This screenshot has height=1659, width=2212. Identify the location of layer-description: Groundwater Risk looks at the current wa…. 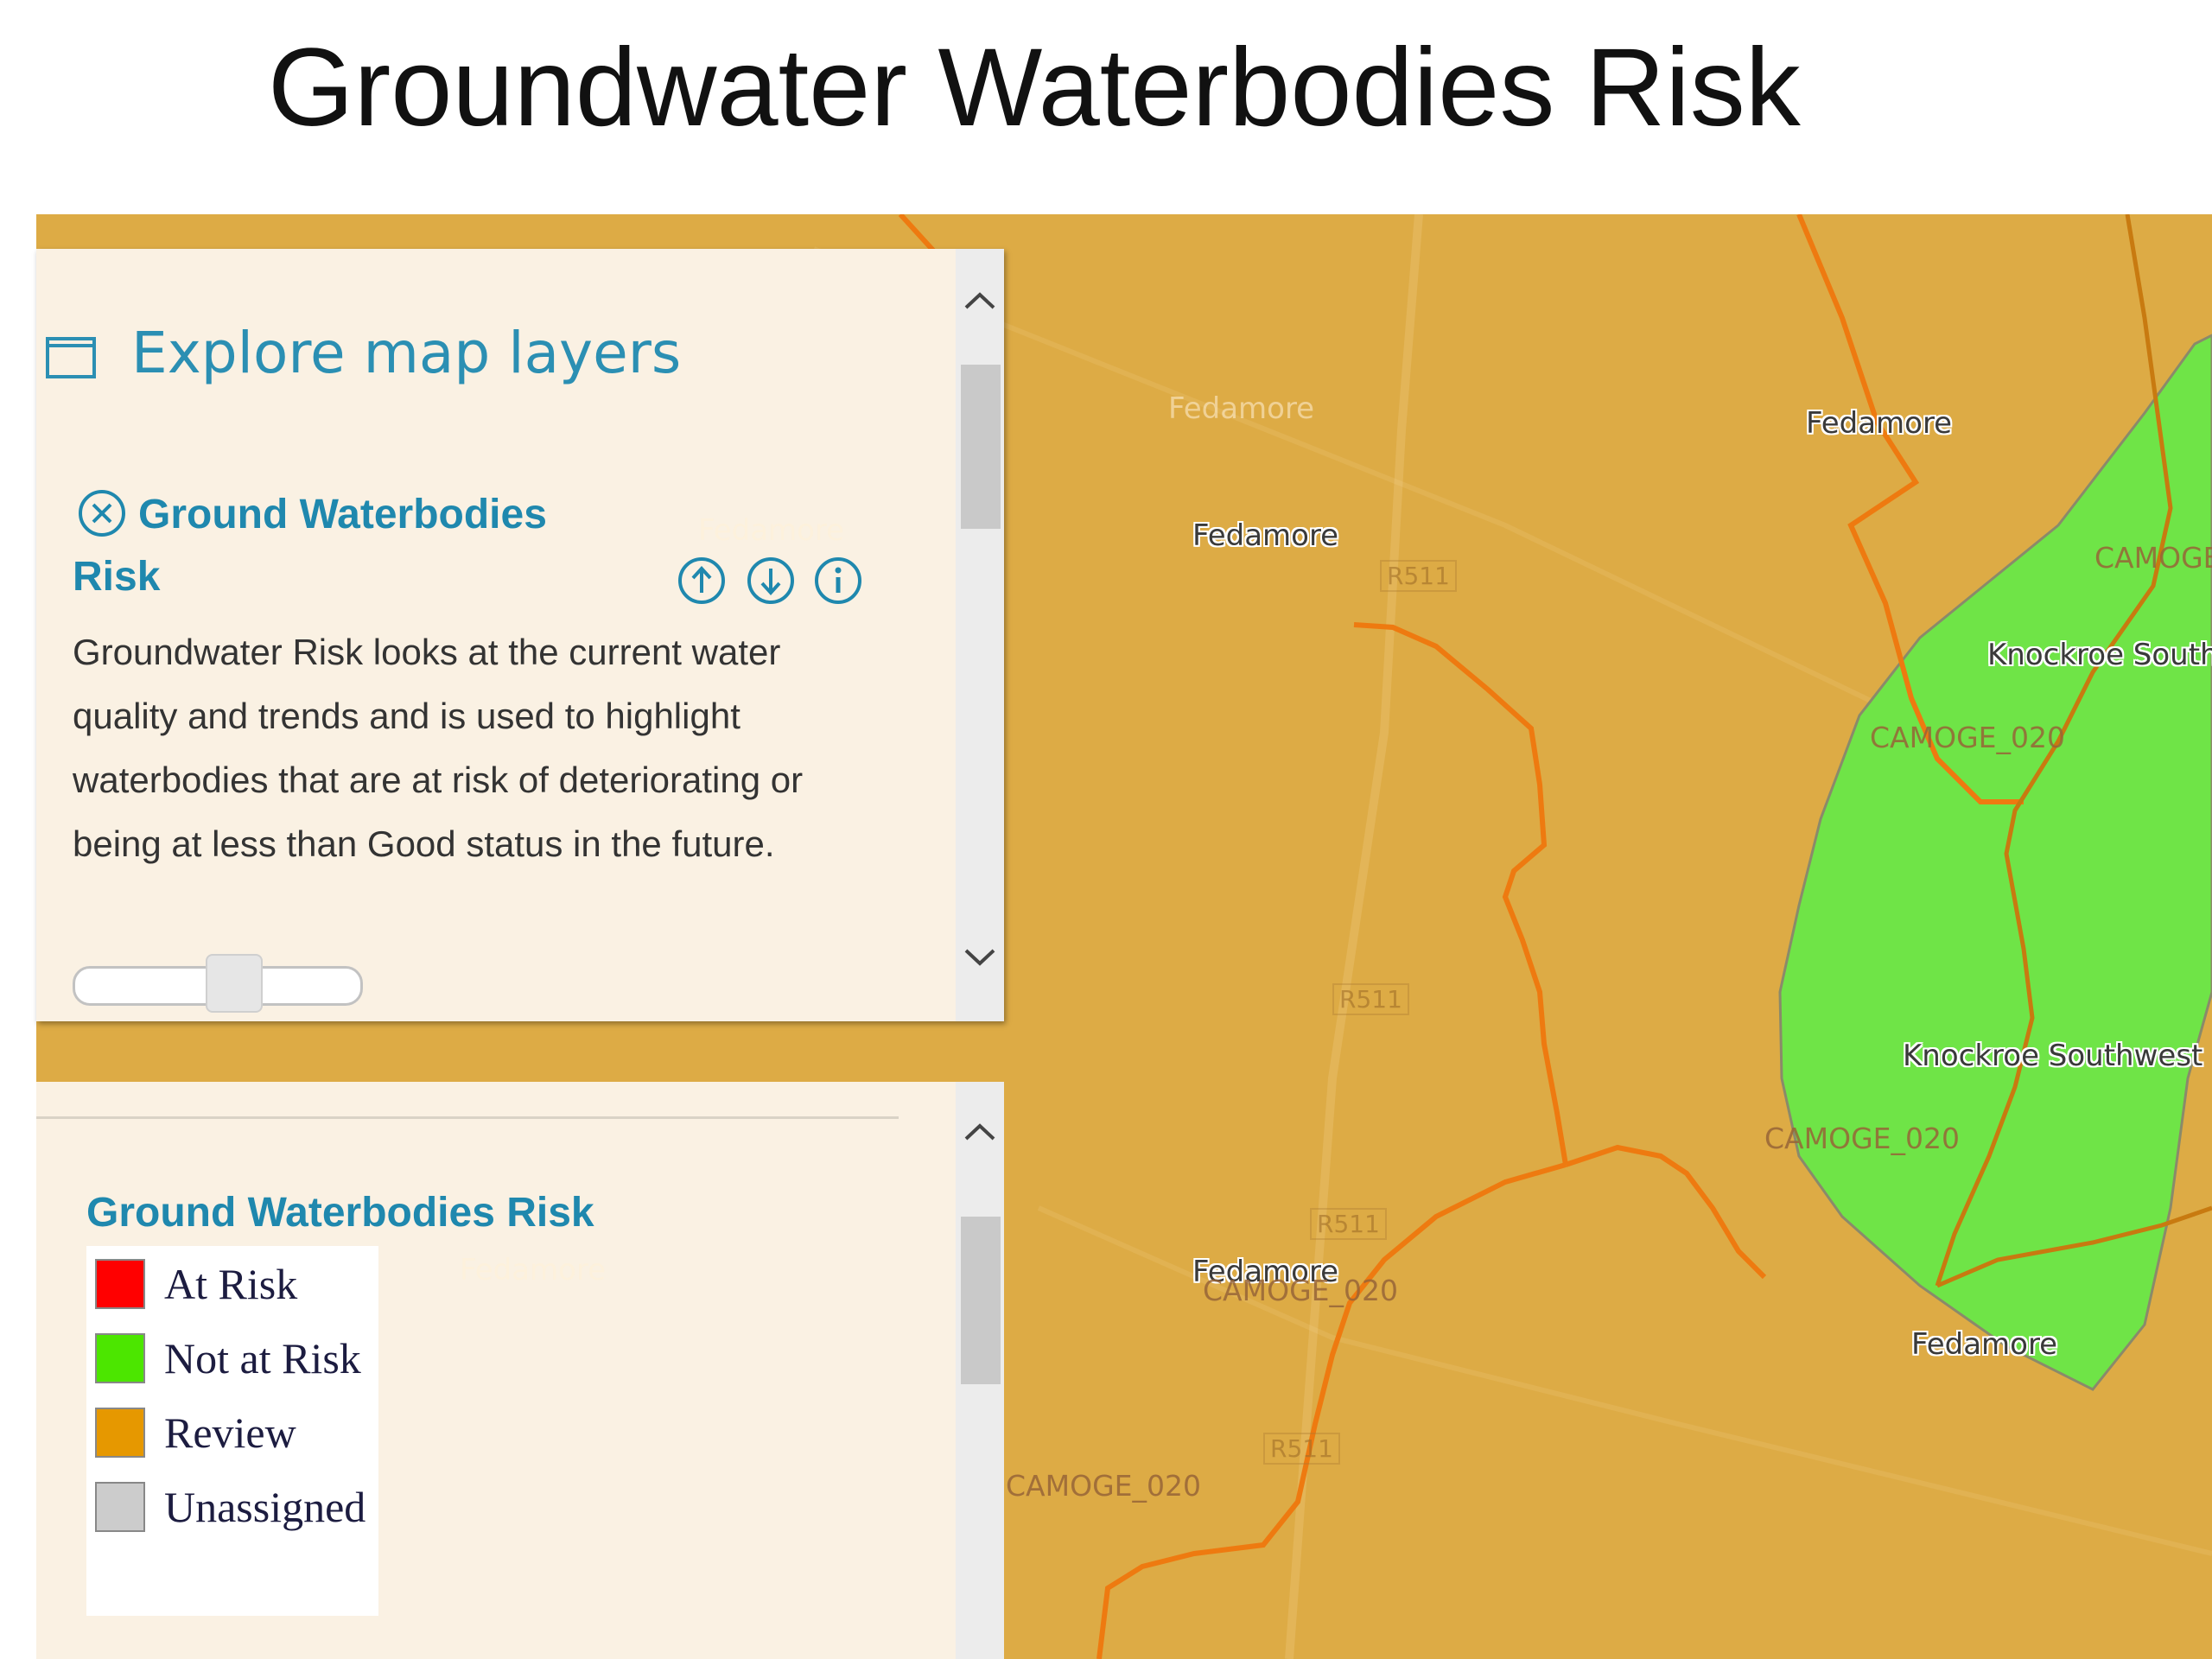
(438, 748).